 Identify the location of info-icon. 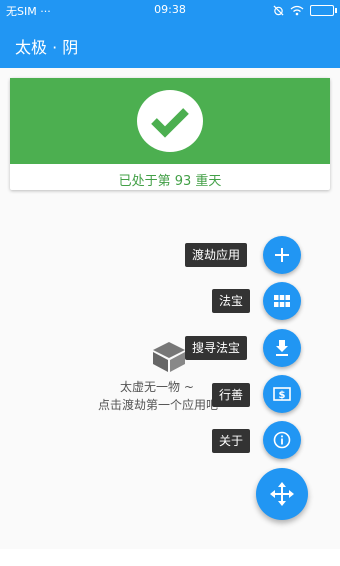
(282, 440).